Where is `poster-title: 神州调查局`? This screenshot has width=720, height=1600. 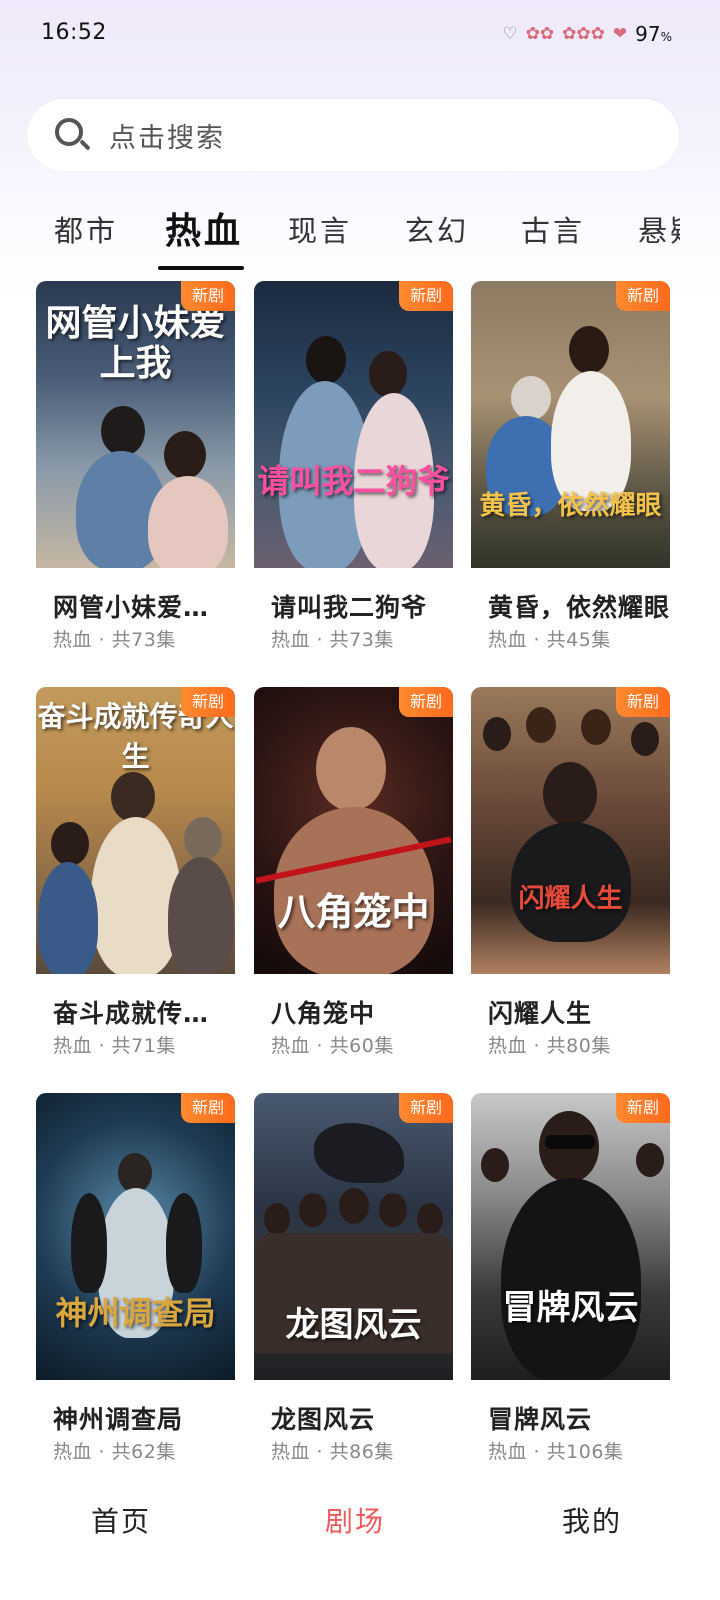 poster-title: 神州调查局 is located at coordinates (135, 1313).